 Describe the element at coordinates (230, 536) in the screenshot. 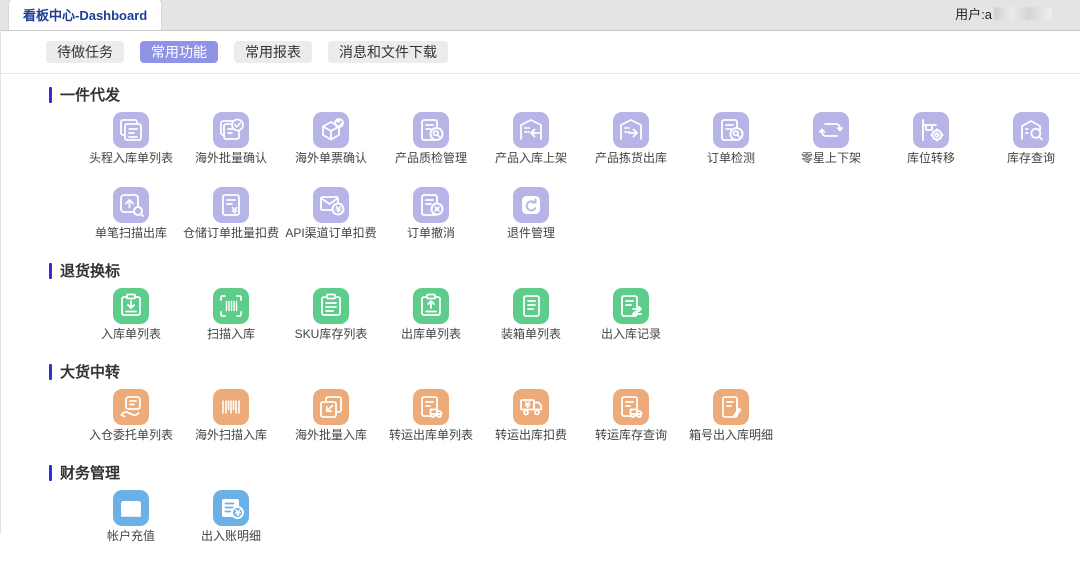

I see `feature-label: 出入账明细` at that location.